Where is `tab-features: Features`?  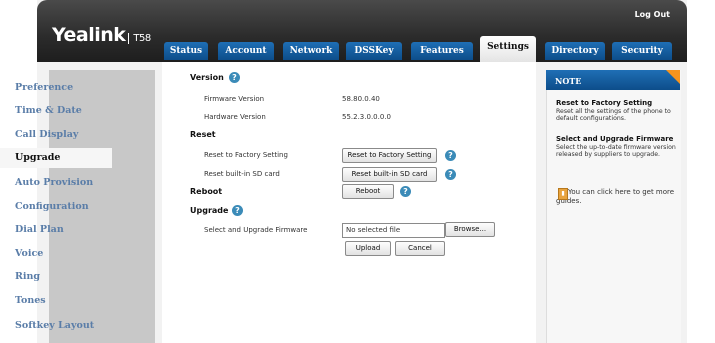 tab-features: Features is located at coordinates (442, 51).